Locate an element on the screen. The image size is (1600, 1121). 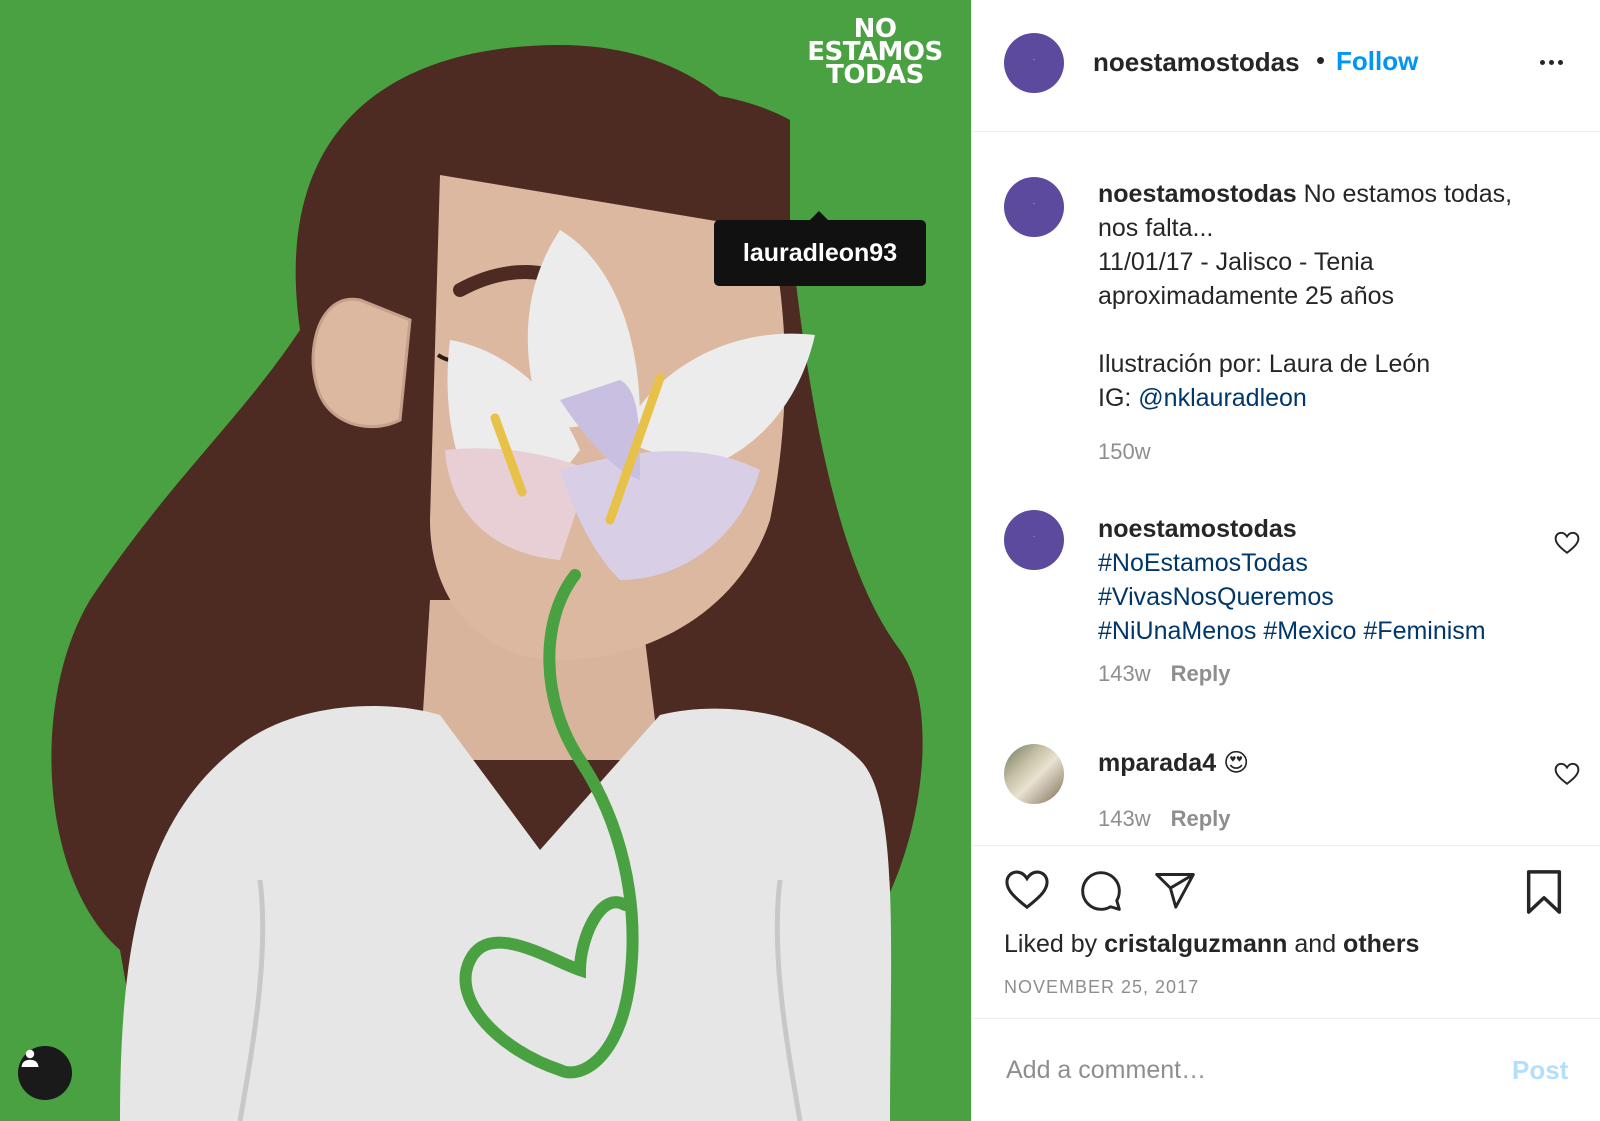
brand-logo: NO ESTAMOS TODAS is located at coordinates (875, 53).